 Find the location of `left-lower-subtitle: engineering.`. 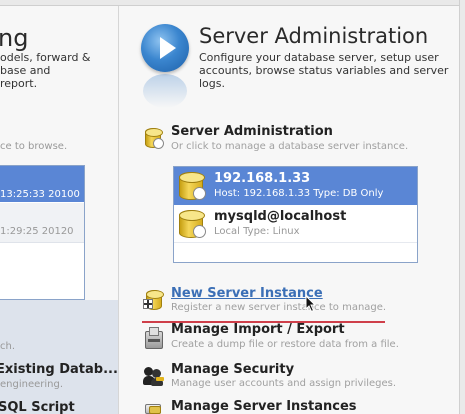

left-lower-subtitle: engineering. is located at coordinates (32, 384).